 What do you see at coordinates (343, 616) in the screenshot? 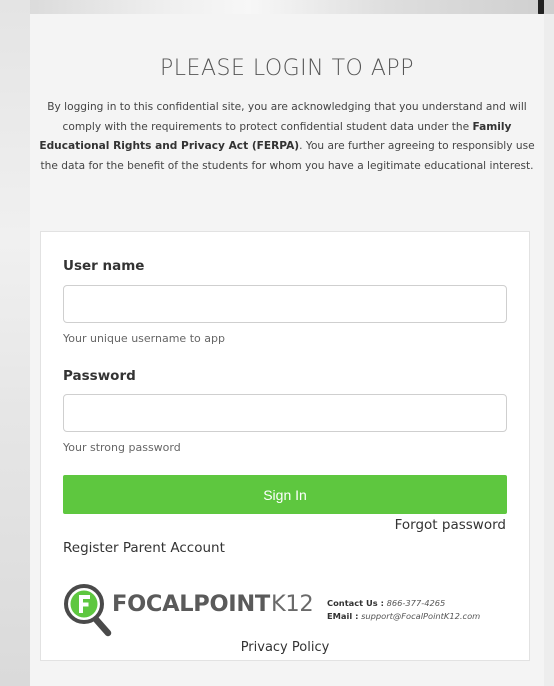
I see `email-label: EMail :` at bounding box center [343, 616].